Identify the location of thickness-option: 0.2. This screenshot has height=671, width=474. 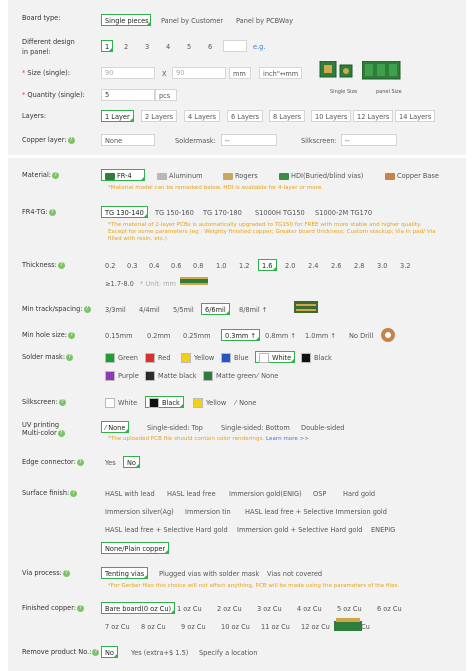
(110, 265).